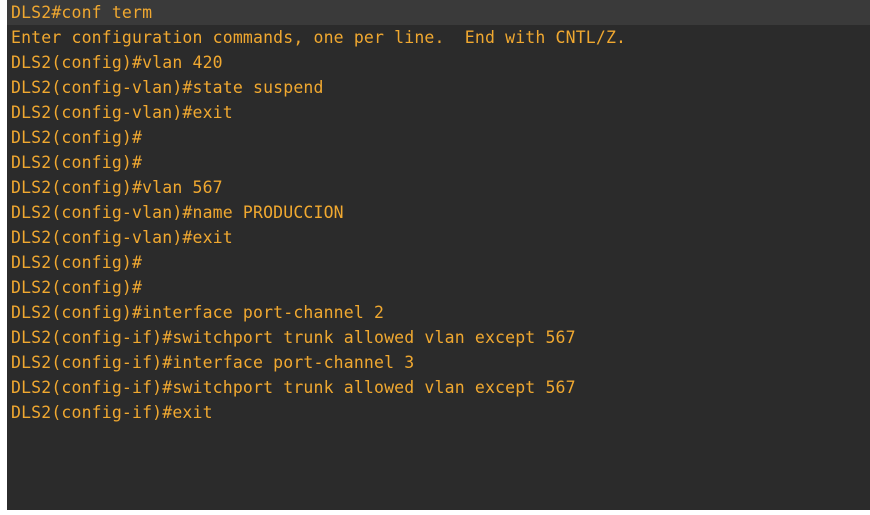 This screenshot has height=515, width=870. I want to click on terminal-line: DLS2(config-vlan)#state suspend, so click(167, 87).